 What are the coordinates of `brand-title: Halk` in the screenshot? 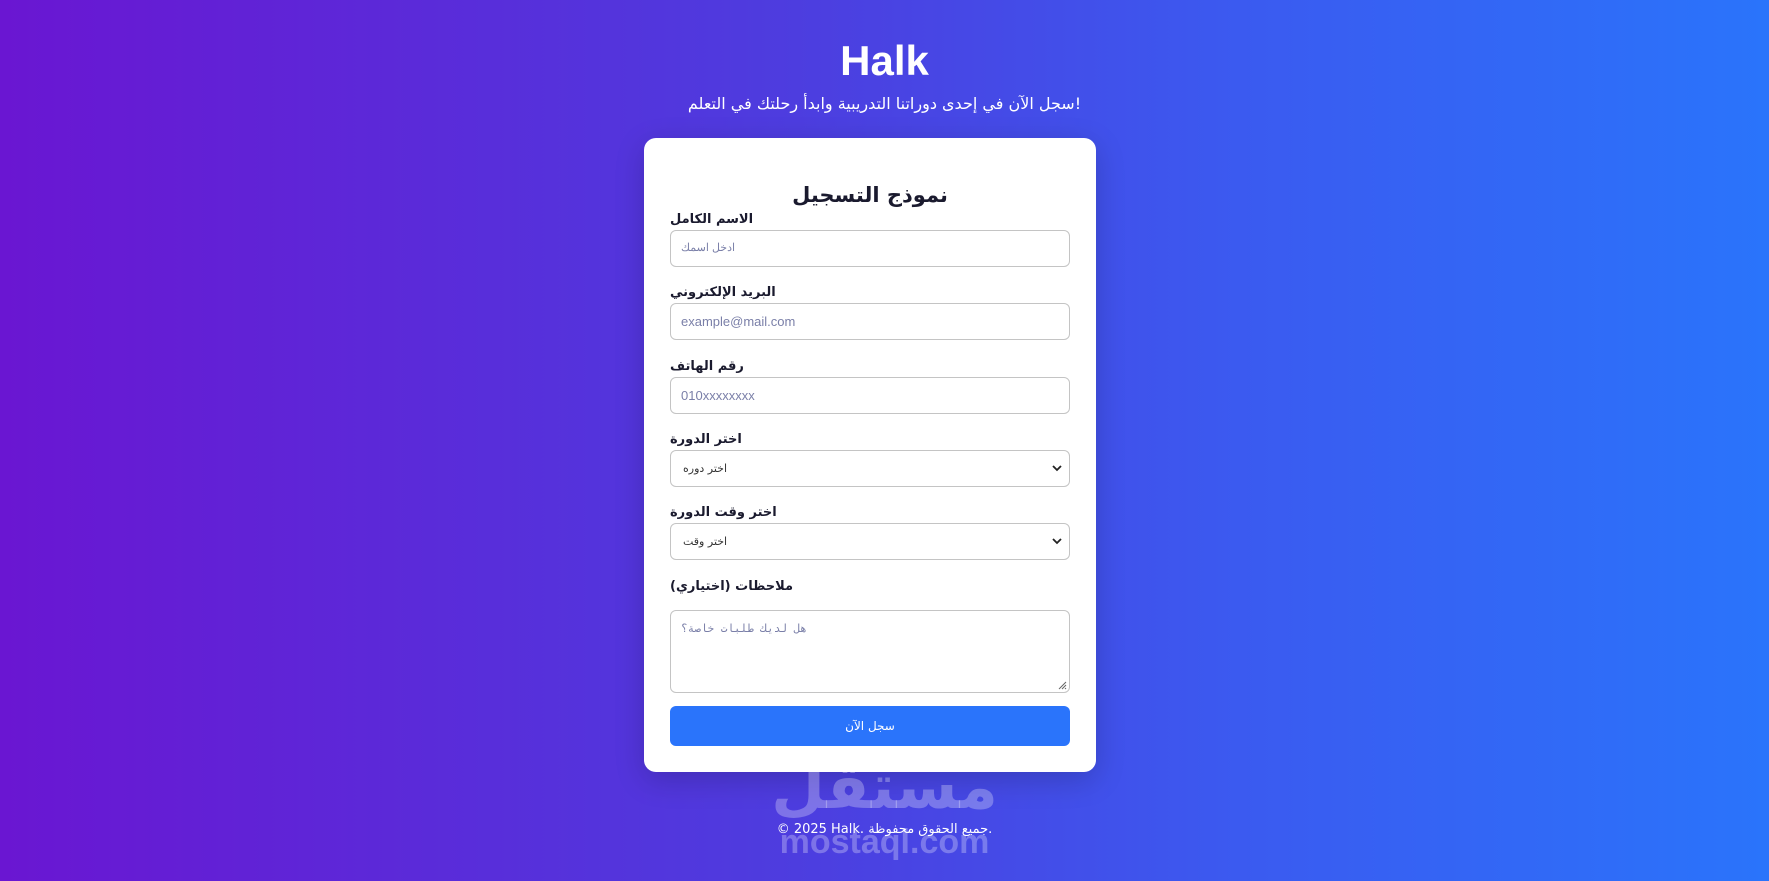 It's located at (884, 60).